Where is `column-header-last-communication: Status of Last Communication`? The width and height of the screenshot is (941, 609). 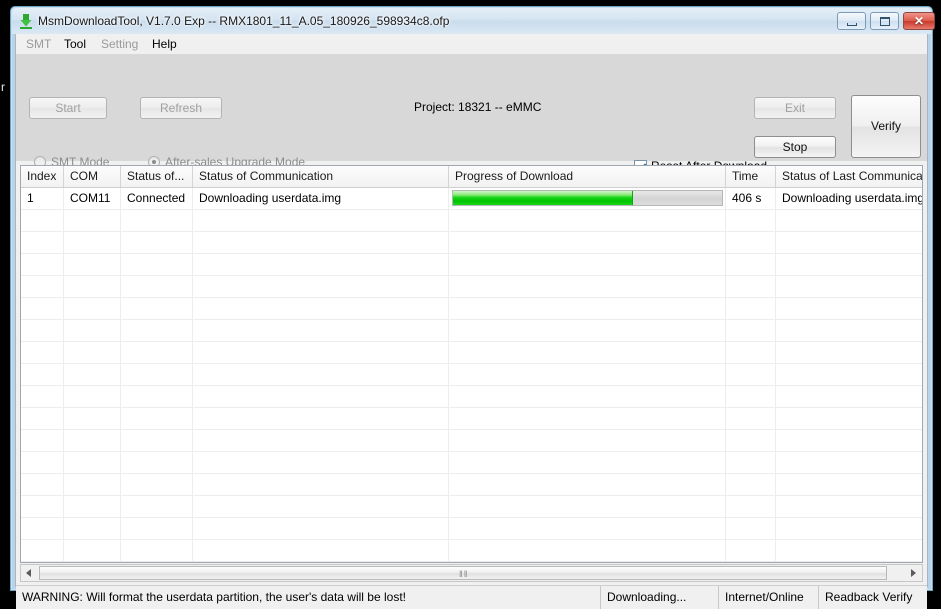
column-header-last-communication: Status of Last Communication is located at coordinates (849, 176).